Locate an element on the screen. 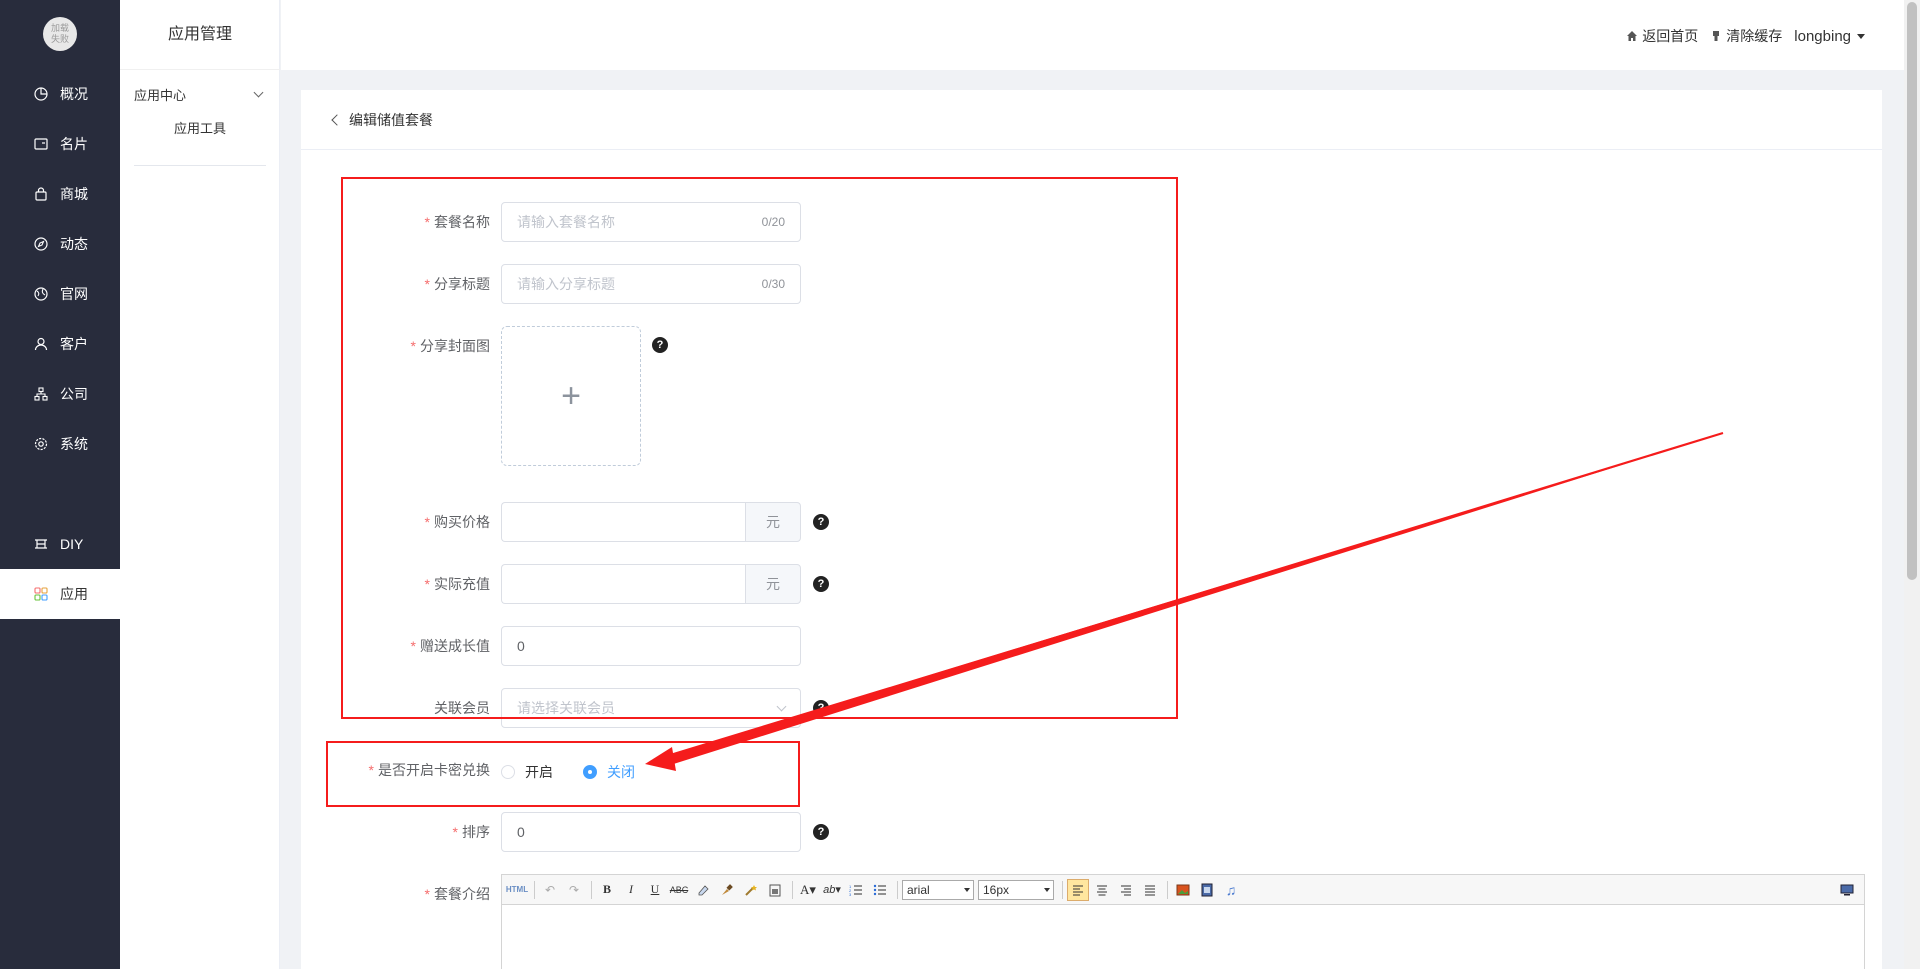 The width and height of the screenshot is (1920, 969). nav-item-card: 名片 is located at coordinates (60, 144).